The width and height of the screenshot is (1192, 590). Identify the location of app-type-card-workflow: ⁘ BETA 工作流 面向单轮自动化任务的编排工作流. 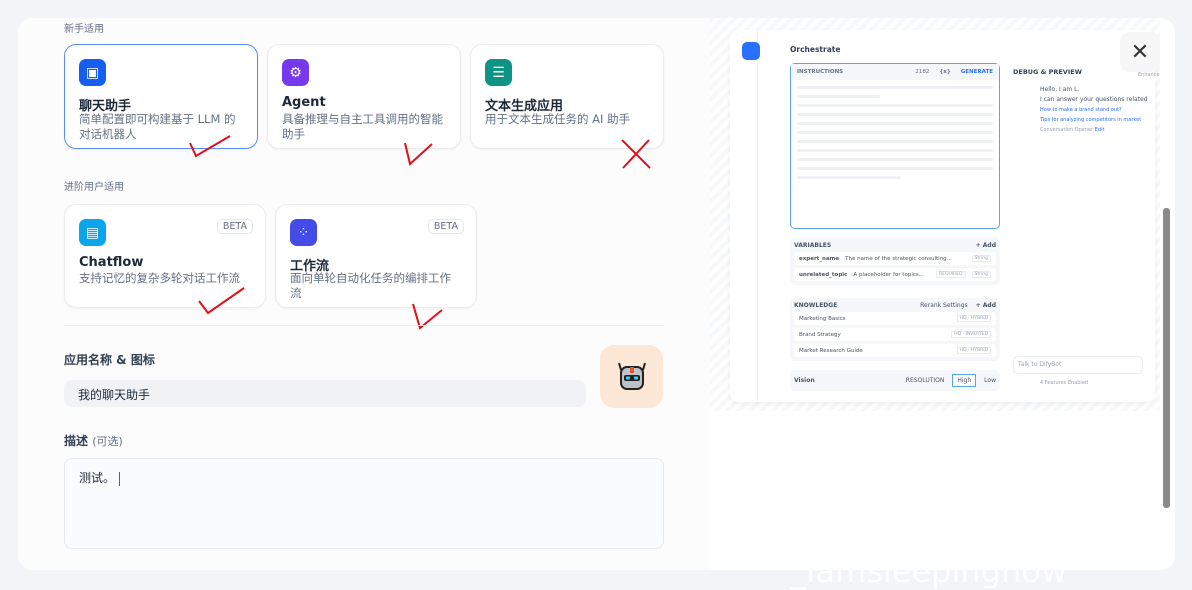
(376, 256).